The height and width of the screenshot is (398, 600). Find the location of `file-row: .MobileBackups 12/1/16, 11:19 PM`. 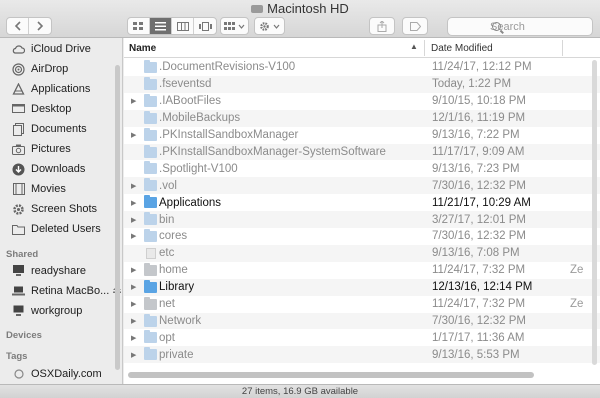

file-row: .MobileBackups 12/1/16, 11:19 PM is located at coordinates (362, 118).